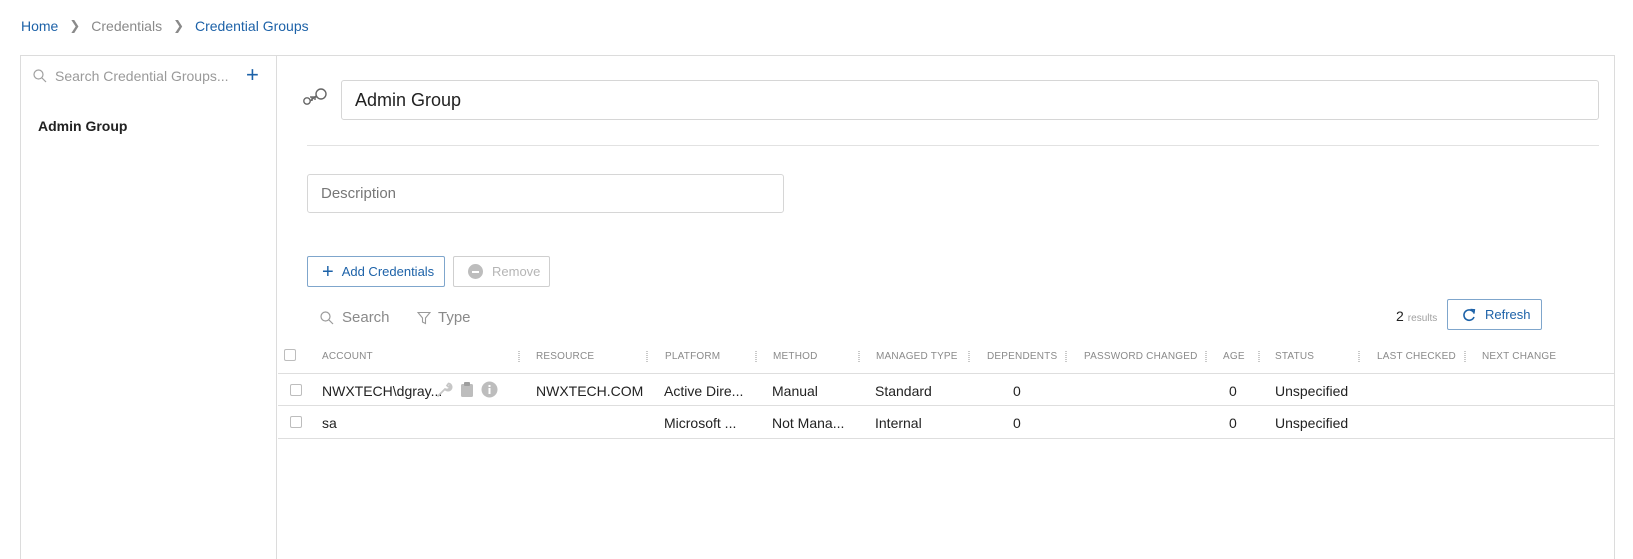 The height and width of the screenshot is (559, 1633). What do you see at coordinates (82, 126) in the screenshot?
I see `sidebar-item-admin-group: Admin Group` at bounding box center [82, 126].